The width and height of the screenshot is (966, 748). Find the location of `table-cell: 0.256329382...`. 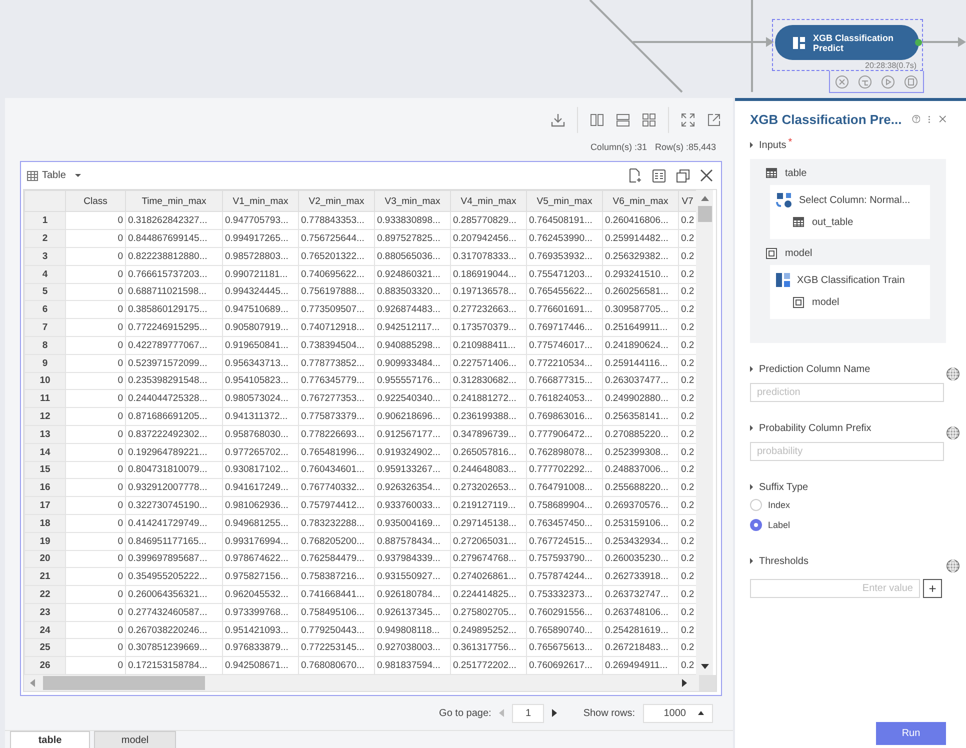

table-cell: 0.256329382... is located at coordinates (640, 256).